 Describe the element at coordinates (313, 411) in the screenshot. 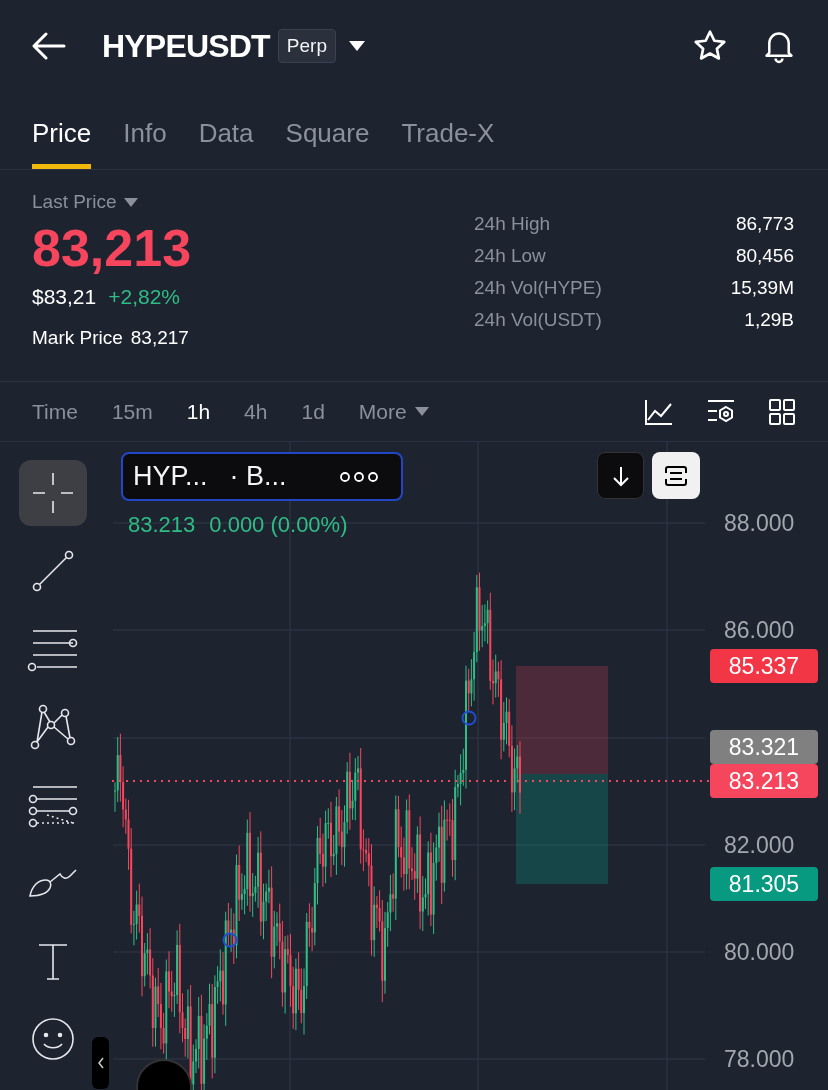

I see `interval-tab: 1d` at that location.